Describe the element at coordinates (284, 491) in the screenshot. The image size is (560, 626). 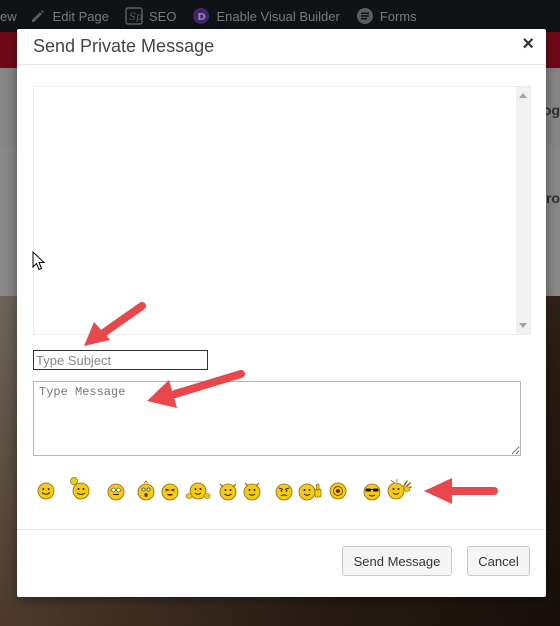
I see `angry-emoticon-icon` at that location.